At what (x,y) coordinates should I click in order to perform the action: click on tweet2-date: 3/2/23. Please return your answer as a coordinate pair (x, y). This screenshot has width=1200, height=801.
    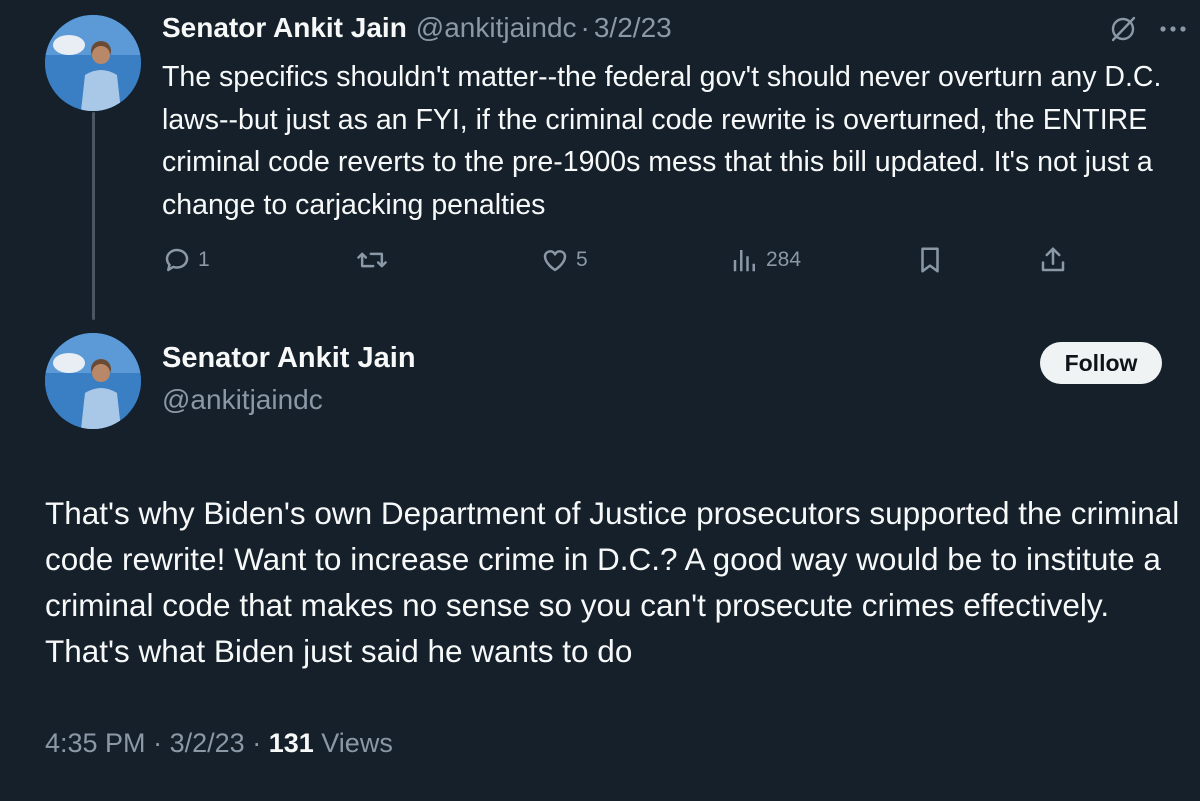
    Looking at the image, I should click on (207, 743).